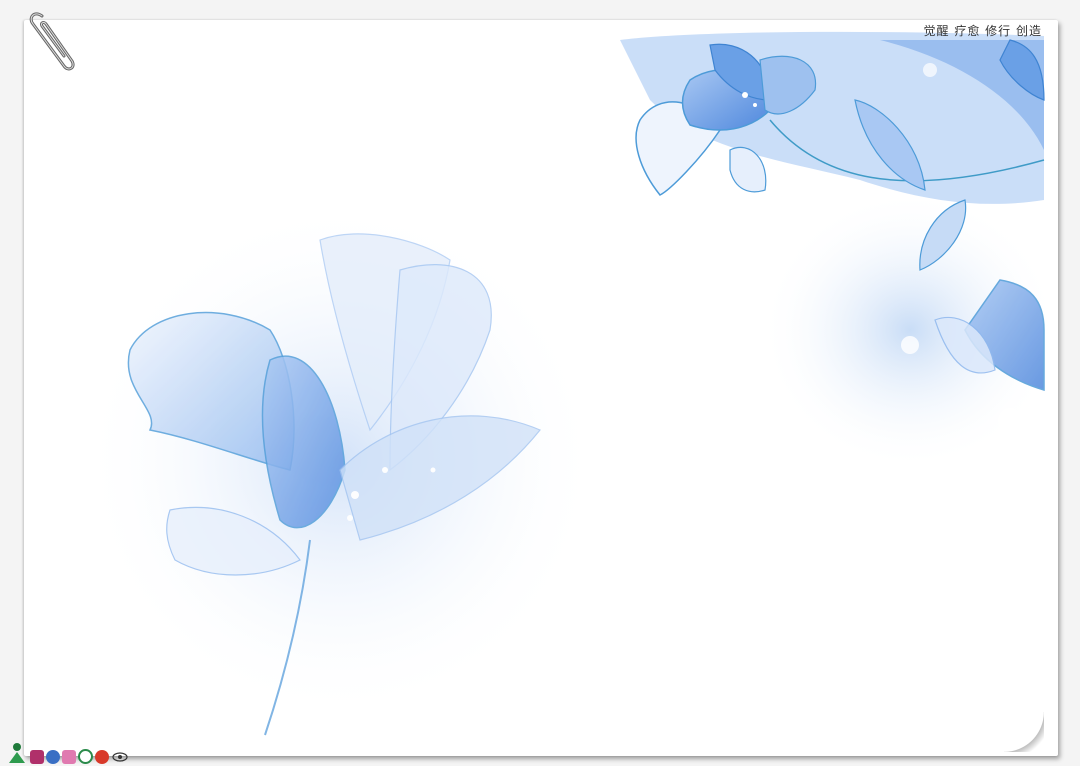  I want to click on heart-icon, so click(37, 757).